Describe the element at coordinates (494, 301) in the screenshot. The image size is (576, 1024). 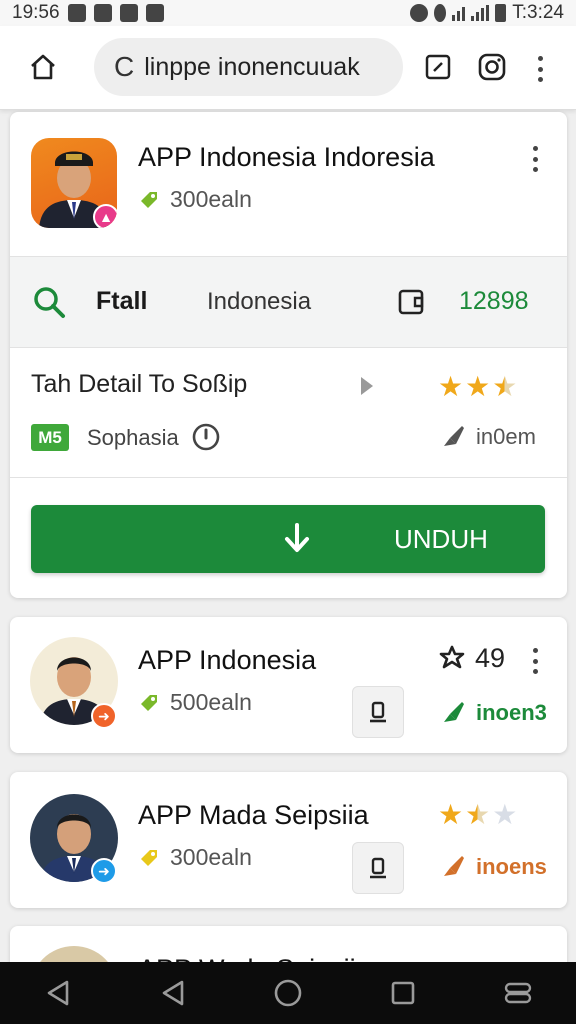
I see `info-count: 12898` at that location.